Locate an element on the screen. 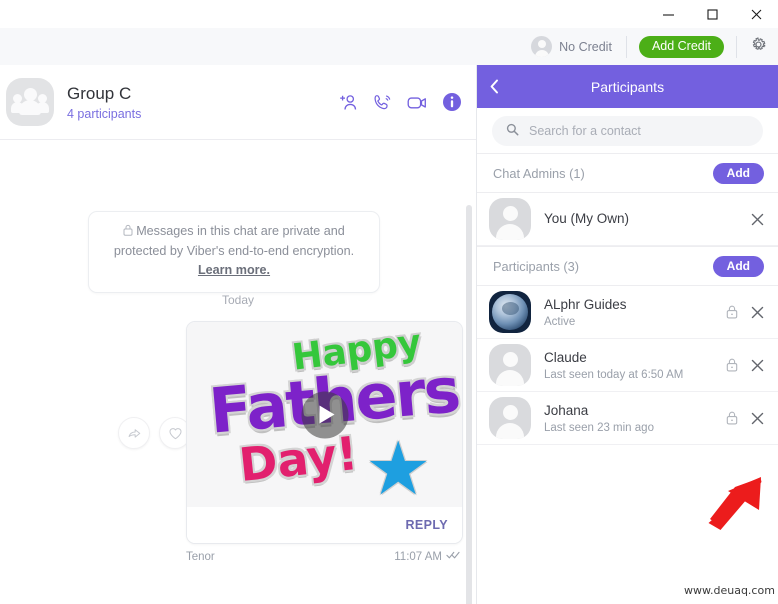 This screenshot has width=778, height=604. group-name: Group C is located at coordinates (99, 93).